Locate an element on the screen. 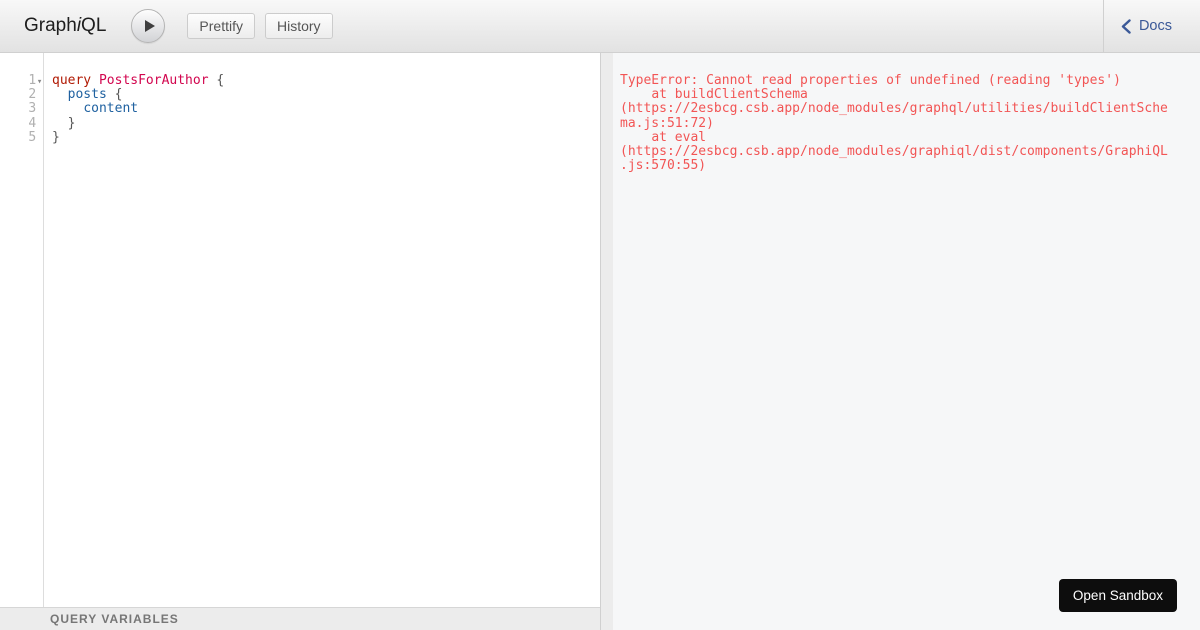 This screenshot has height=630, width=1200. execute-query-button is located at coordinates (148, 26).